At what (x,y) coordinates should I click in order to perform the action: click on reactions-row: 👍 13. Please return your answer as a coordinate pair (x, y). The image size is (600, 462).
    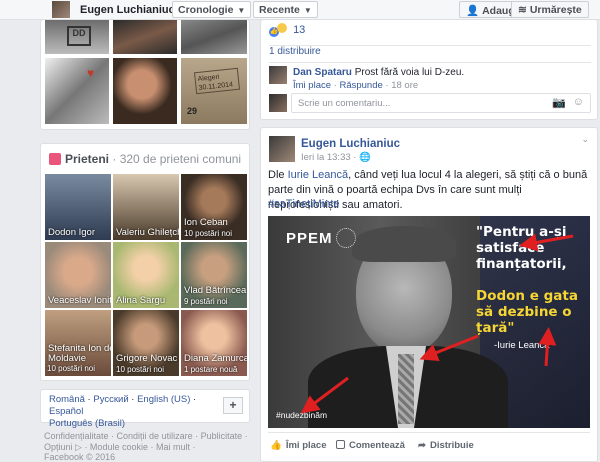
    Looking at the image, I should click on (287, 30).